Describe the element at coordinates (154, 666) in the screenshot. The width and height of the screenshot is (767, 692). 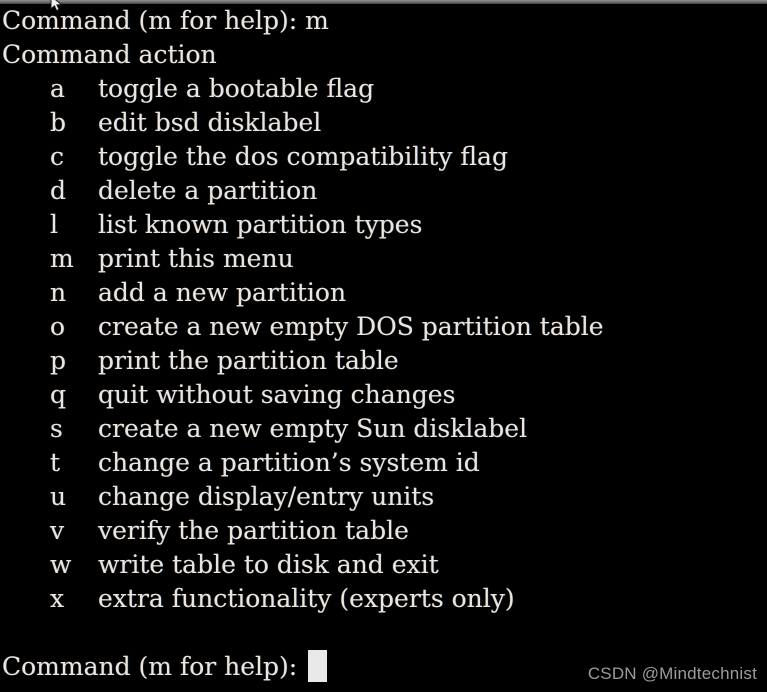
I see `command-prompt-label: Command (m for help):` at that location.